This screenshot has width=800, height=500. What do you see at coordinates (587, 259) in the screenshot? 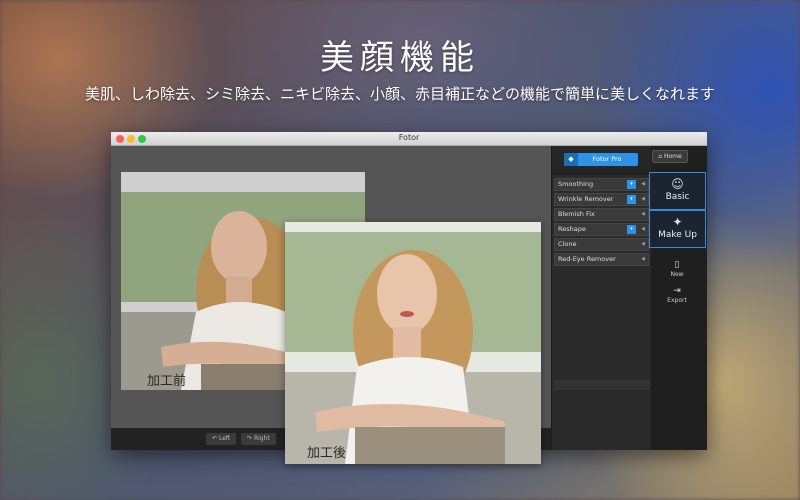
I see `tool-label: Red-Eye Remover` at bounding box center [587, 259].